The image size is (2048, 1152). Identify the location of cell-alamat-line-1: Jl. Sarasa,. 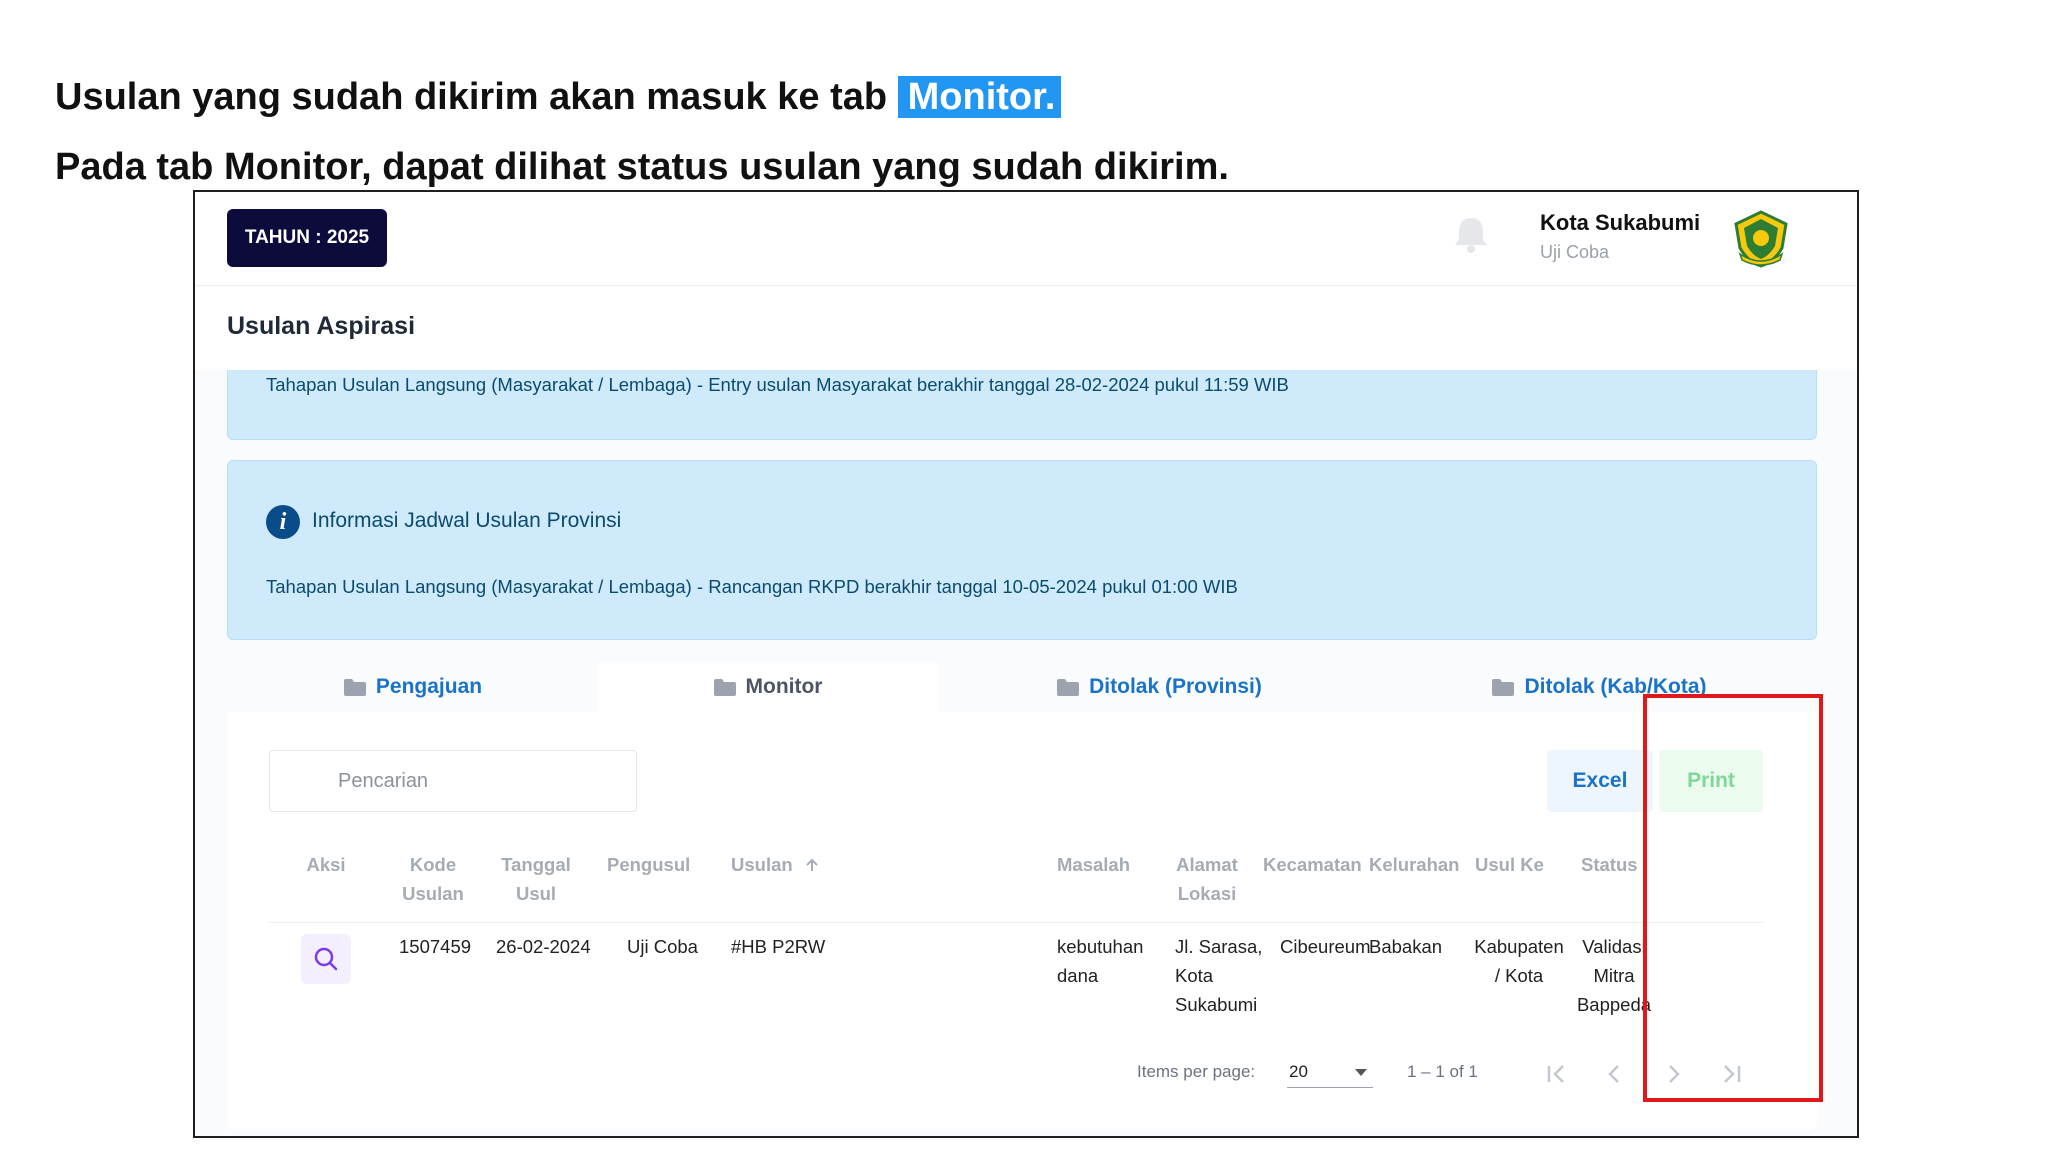
(1219, 946).